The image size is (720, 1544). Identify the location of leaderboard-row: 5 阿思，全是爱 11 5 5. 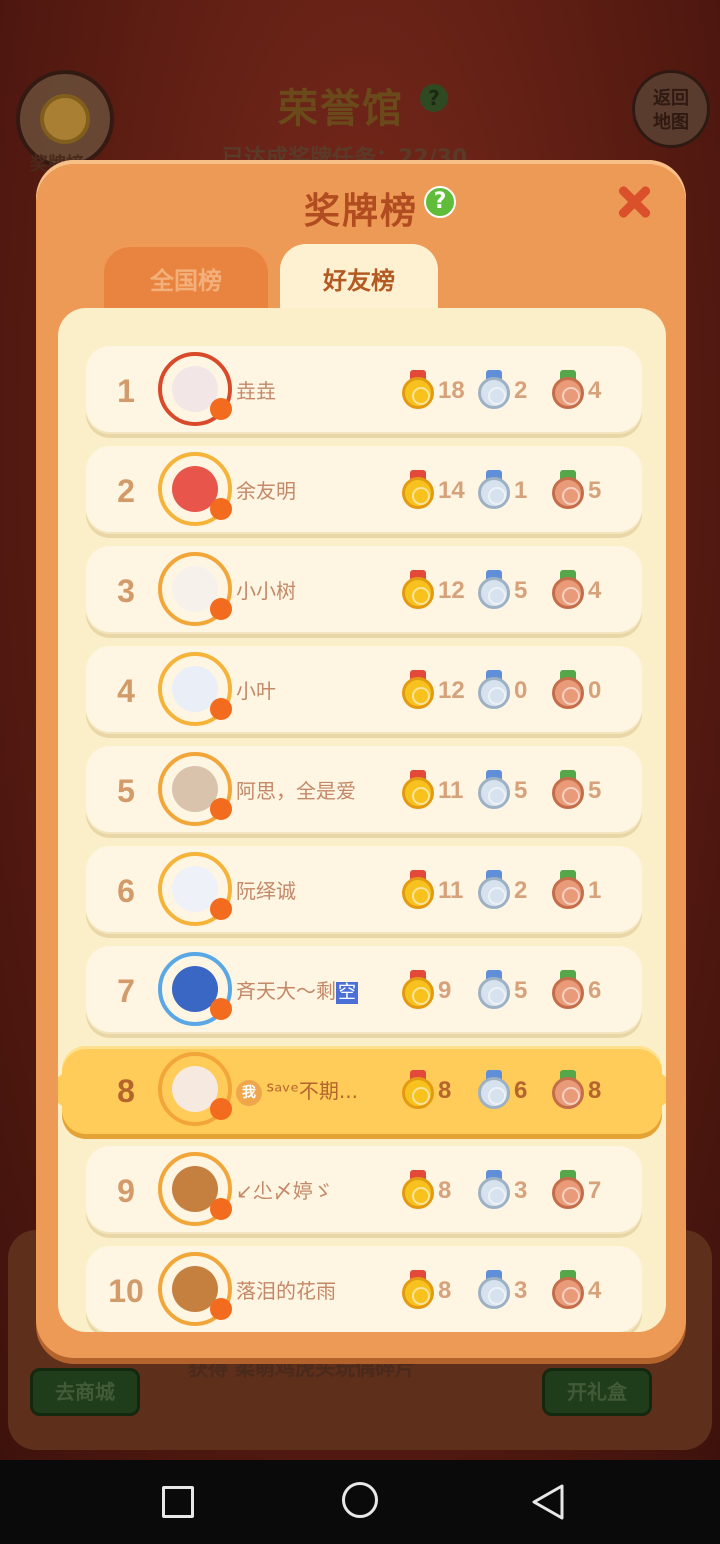
(364, 790).